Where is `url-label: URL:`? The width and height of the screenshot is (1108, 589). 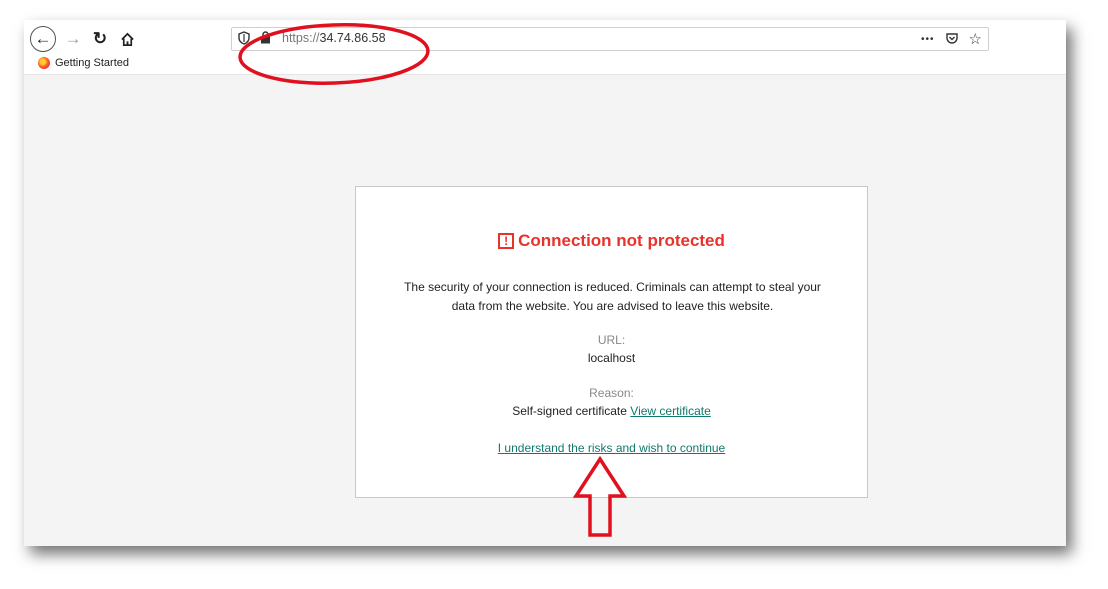
url-label: URL: is located at coordinates (611, 340).